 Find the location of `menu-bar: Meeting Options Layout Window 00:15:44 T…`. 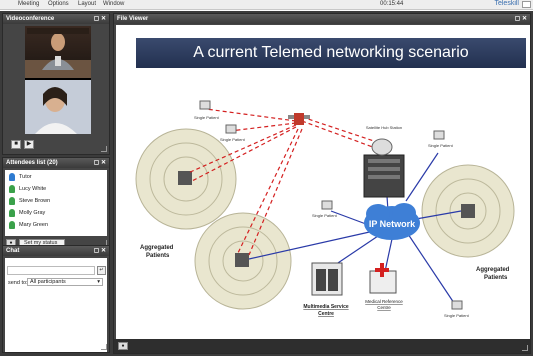

menu-bar: Meeting Options Layout Window 00:15:44 T… is located at coordinates (266, 5).